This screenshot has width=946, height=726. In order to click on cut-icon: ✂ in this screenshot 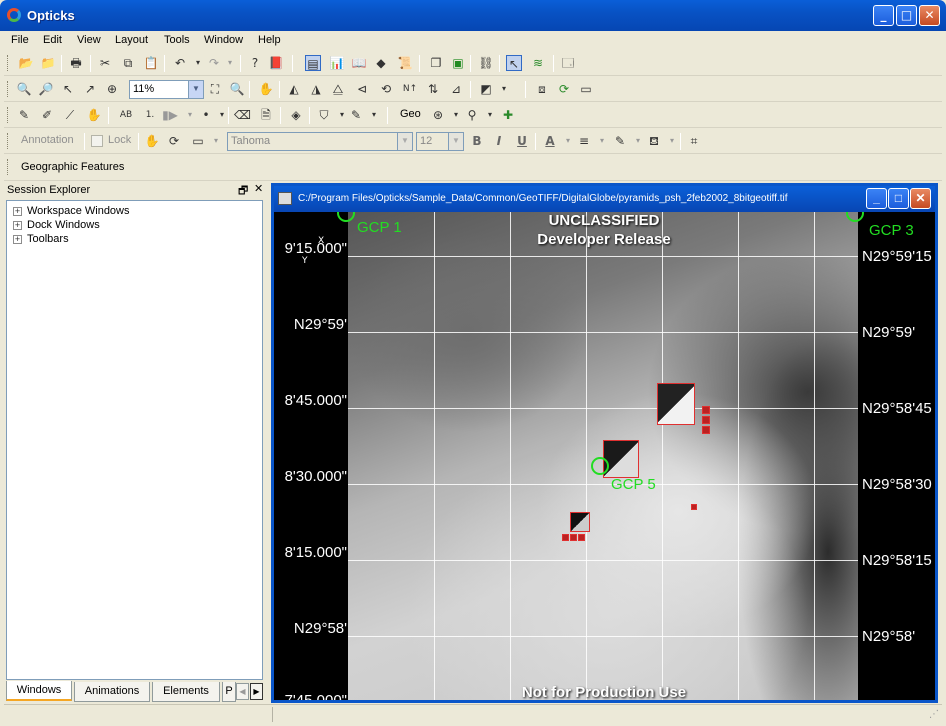, I will do `click(105, 63)`.